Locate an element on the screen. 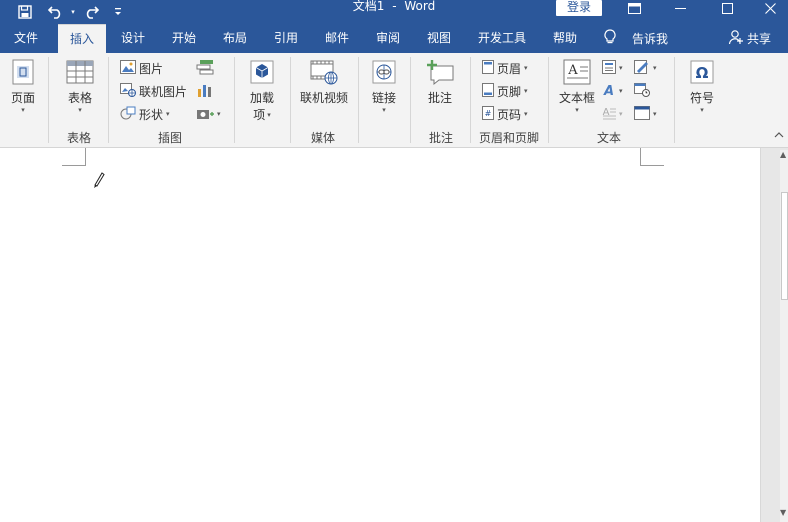  addins-button: 加载 项 ▾ is located at coordinates (262, 90).